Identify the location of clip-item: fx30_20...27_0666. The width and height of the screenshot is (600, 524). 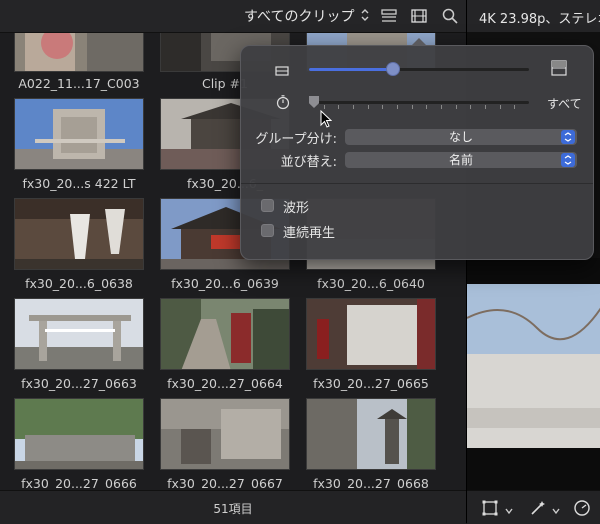
(79, 444).